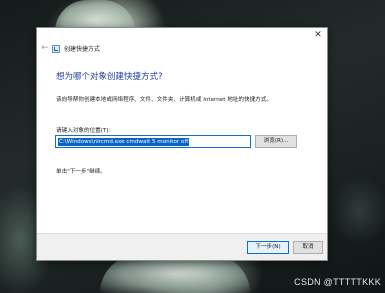 The width and height of the screenshot is (385, 293). I want to click on cancel-button: 取消, so click(308, 247).